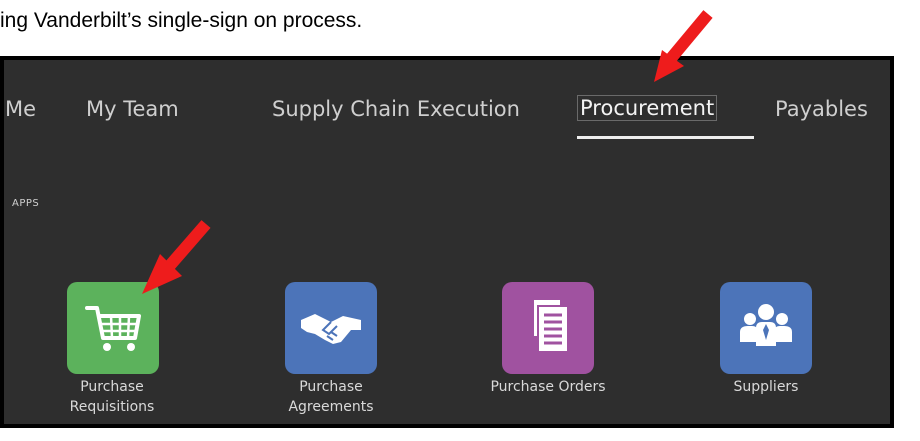  I want to click on suppliers-label-line1: Suppliers, so click(766, 387).